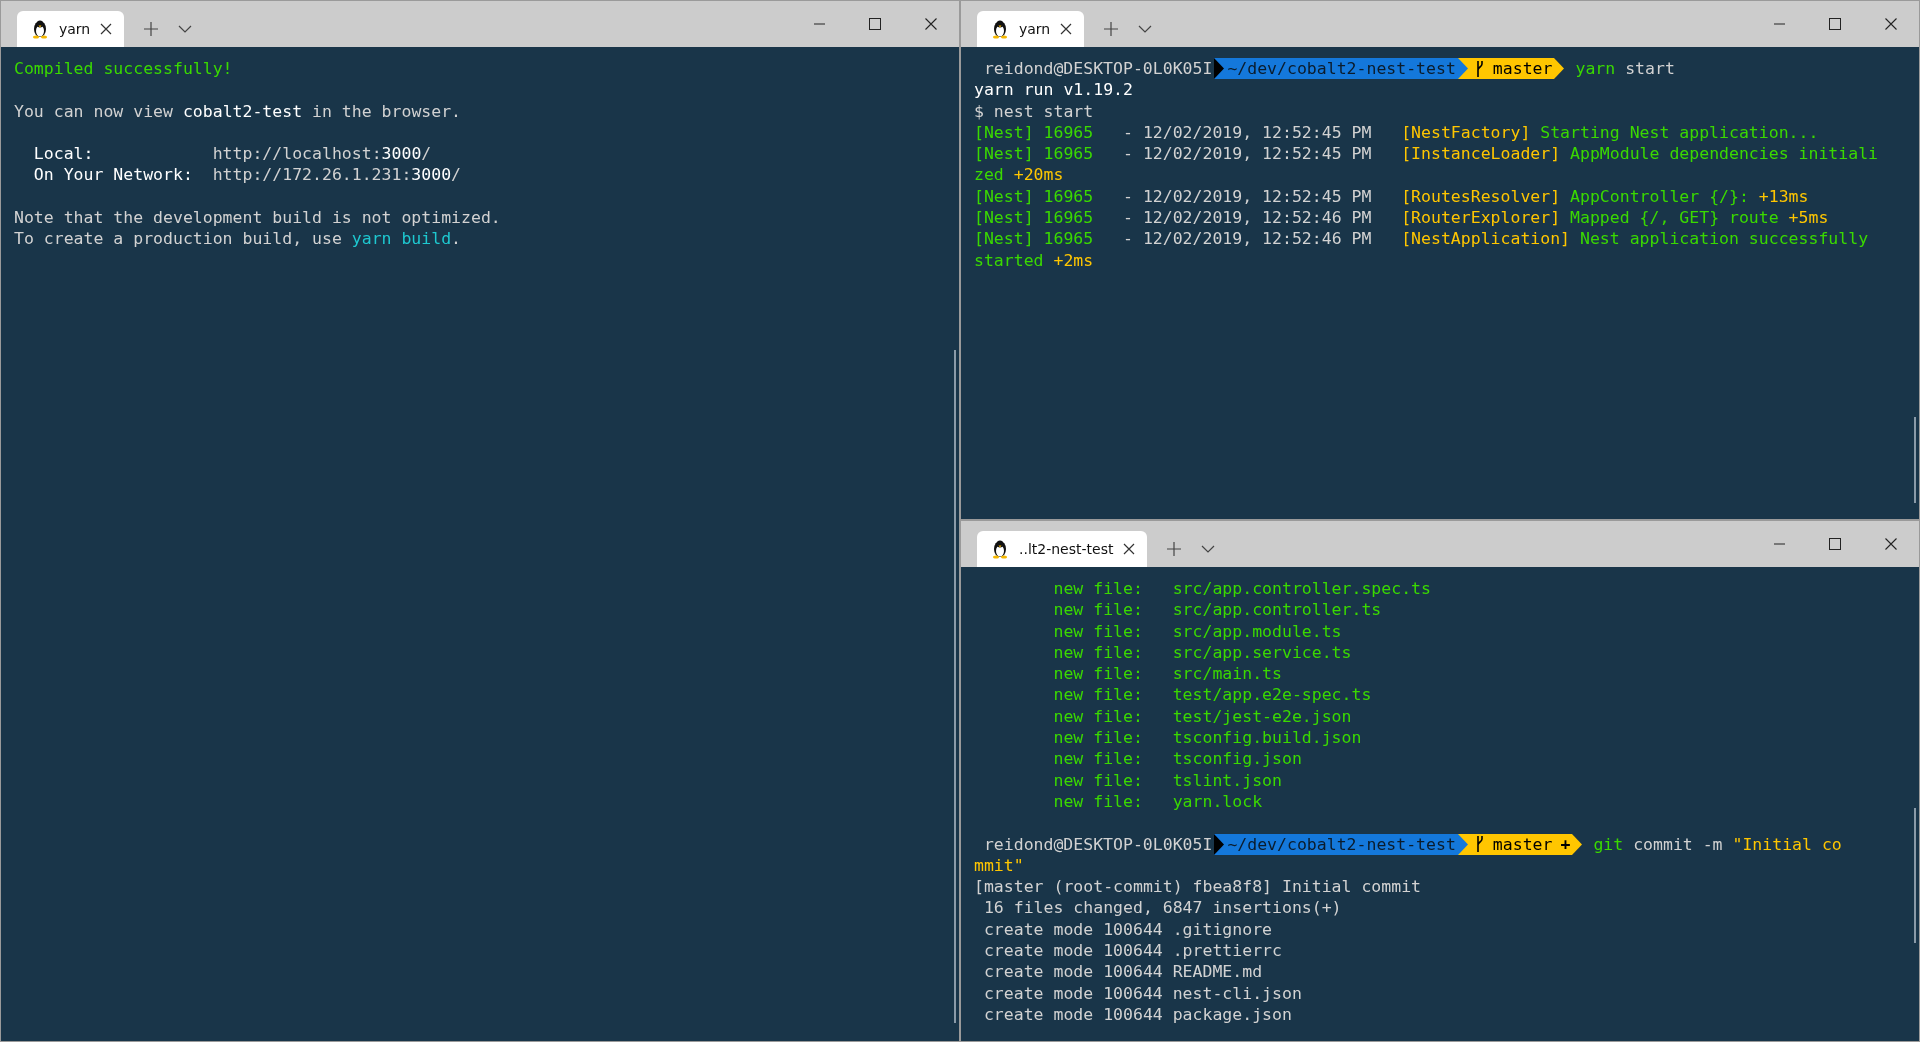  What do you see at coordinates (247, 175) in the screenshot?
I see `terminal-line: On Your Network: http://172.26.1.231:3000/` at bounding box center [247, 175].